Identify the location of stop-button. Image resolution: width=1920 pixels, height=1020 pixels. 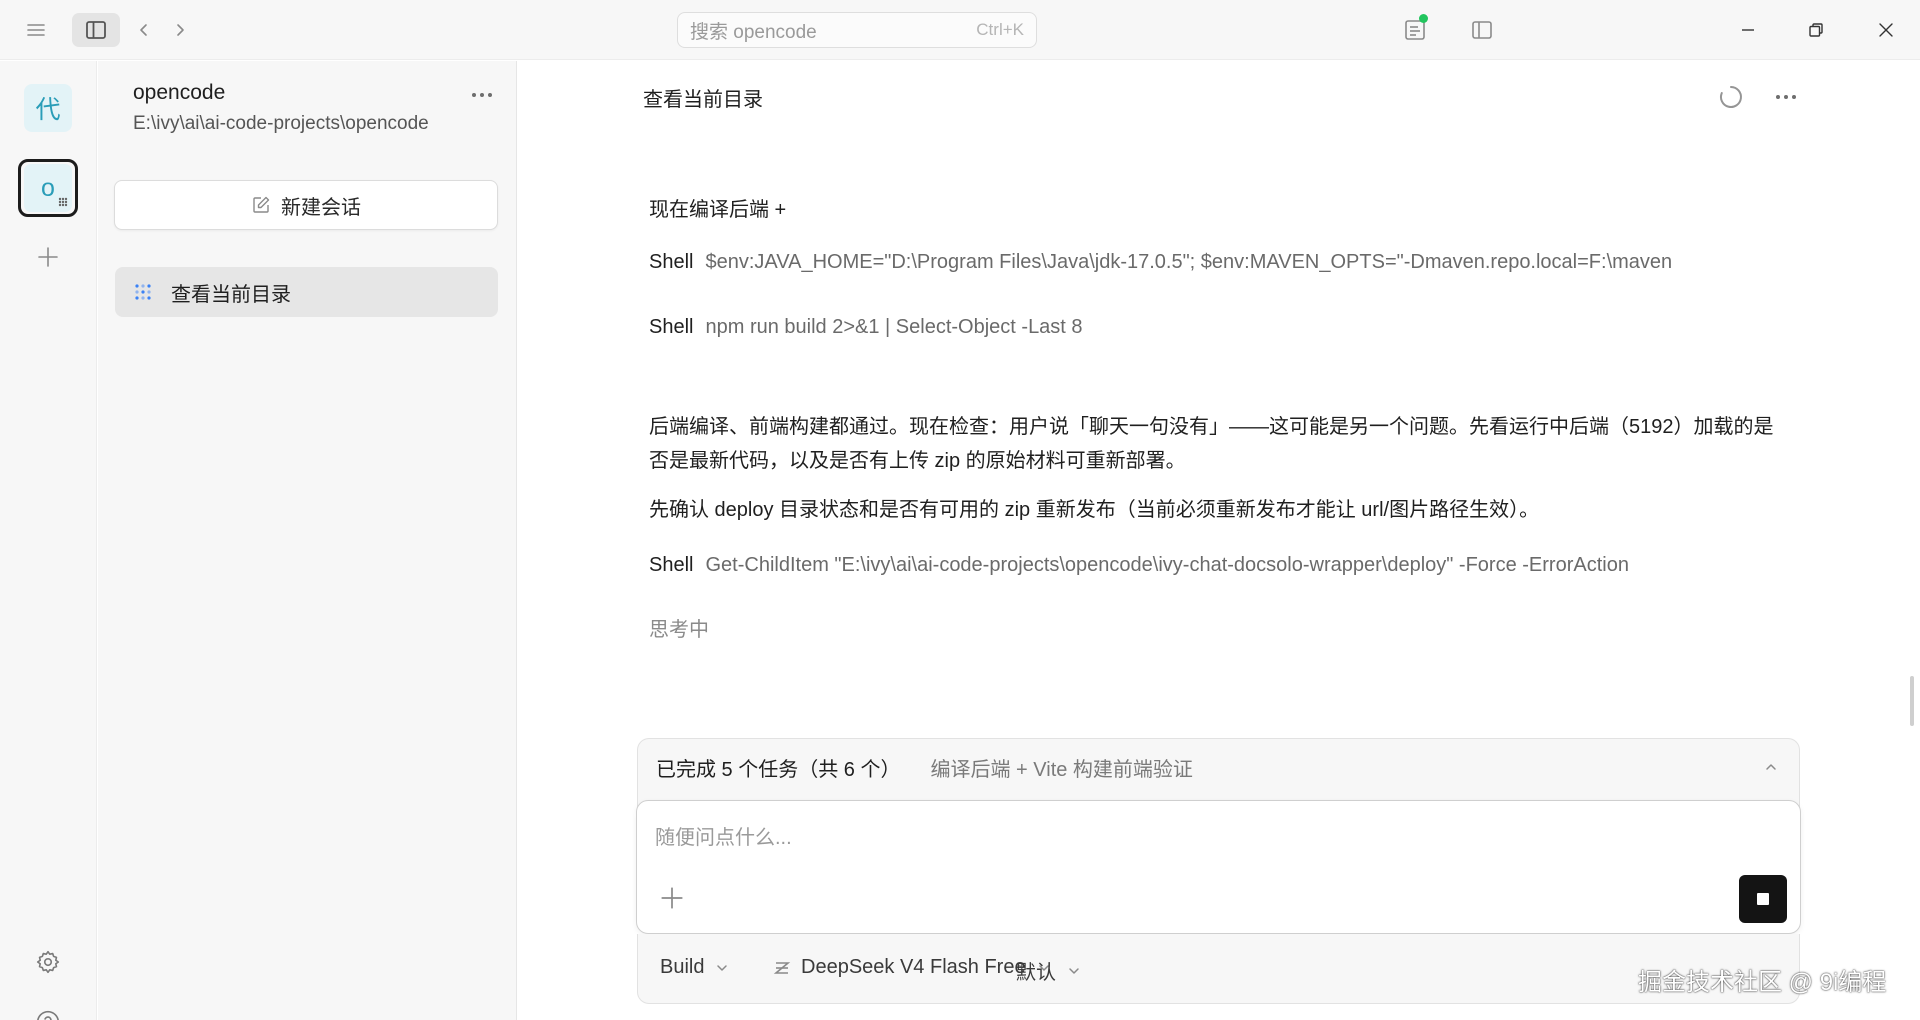
(1763, 899).